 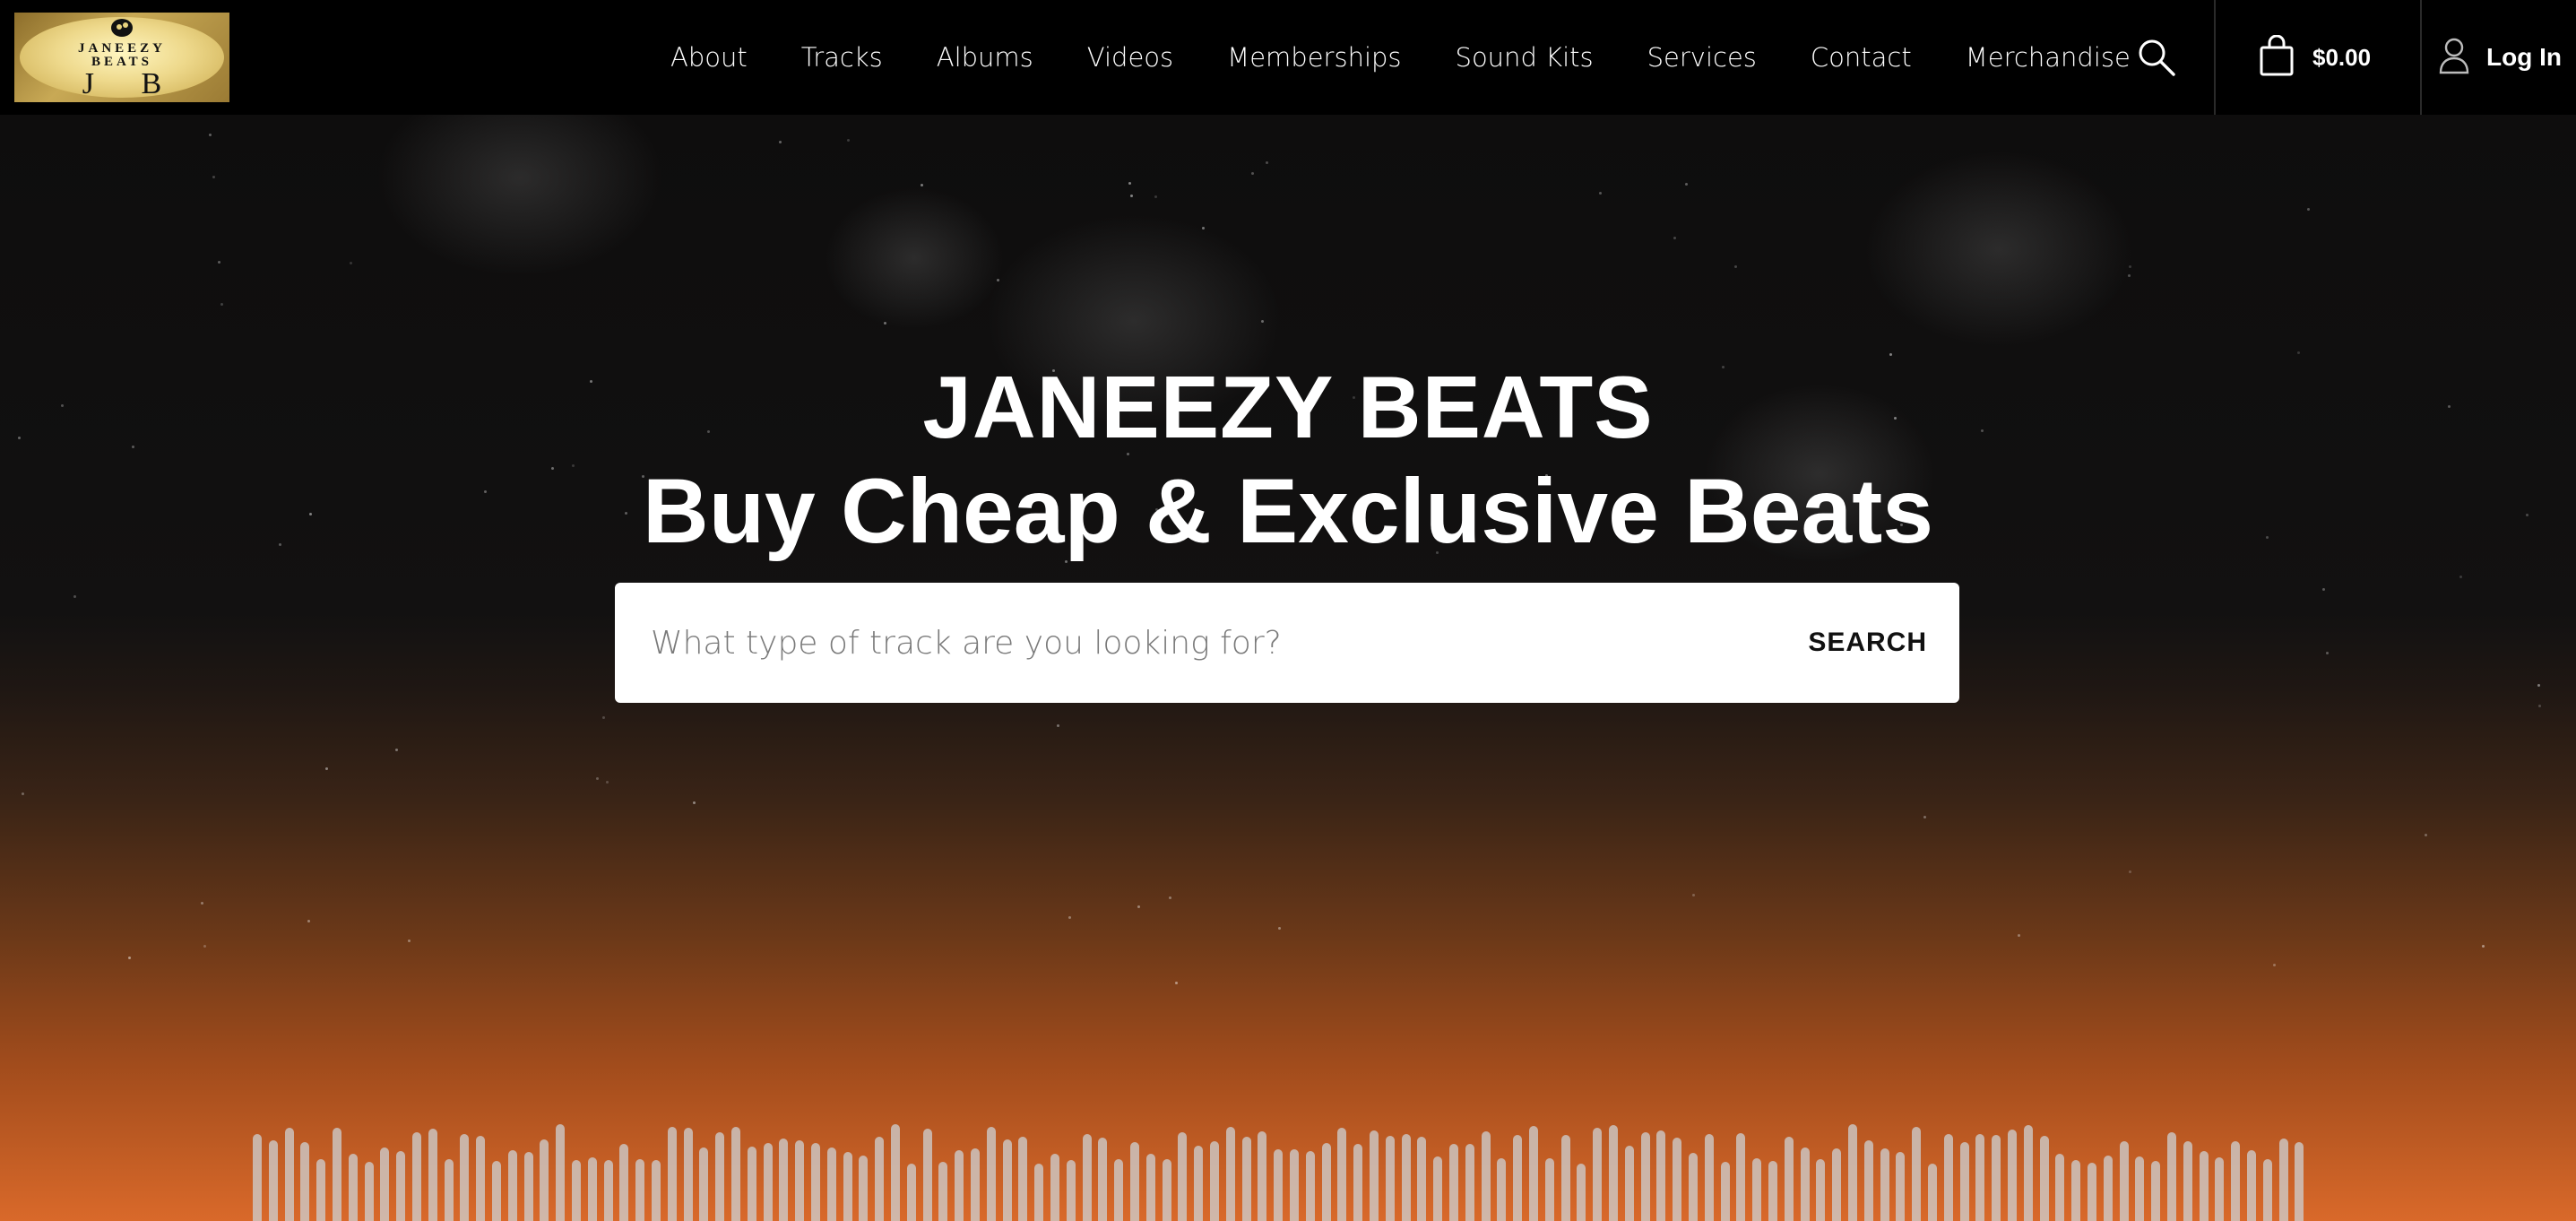 I want to click on nav-link-albums: Albums, so click(x=985, y=57).